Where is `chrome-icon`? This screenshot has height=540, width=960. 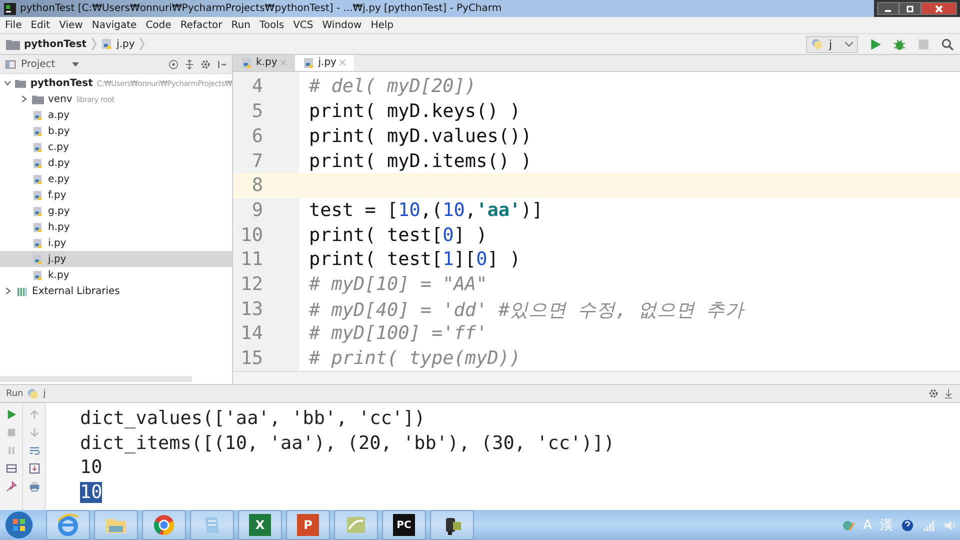
chrome-icon is located at coordinates (164, 525).